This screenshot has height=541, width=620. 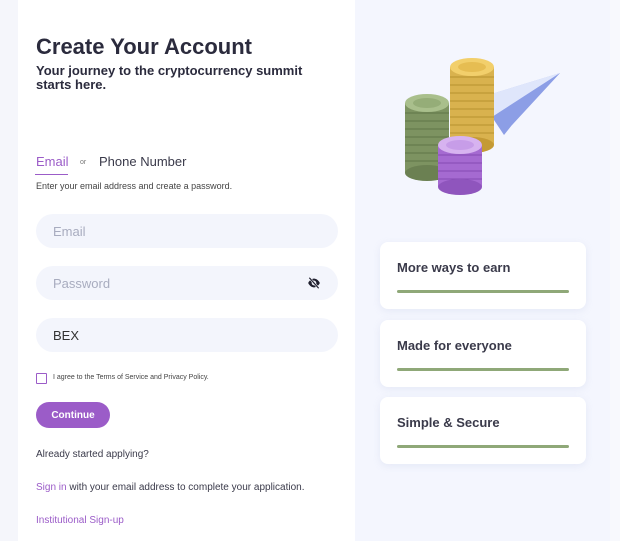 What do you see at coordinates (187, 335) in the screenshot?
I see `referral-code-field` at bounding box center [187, 335].